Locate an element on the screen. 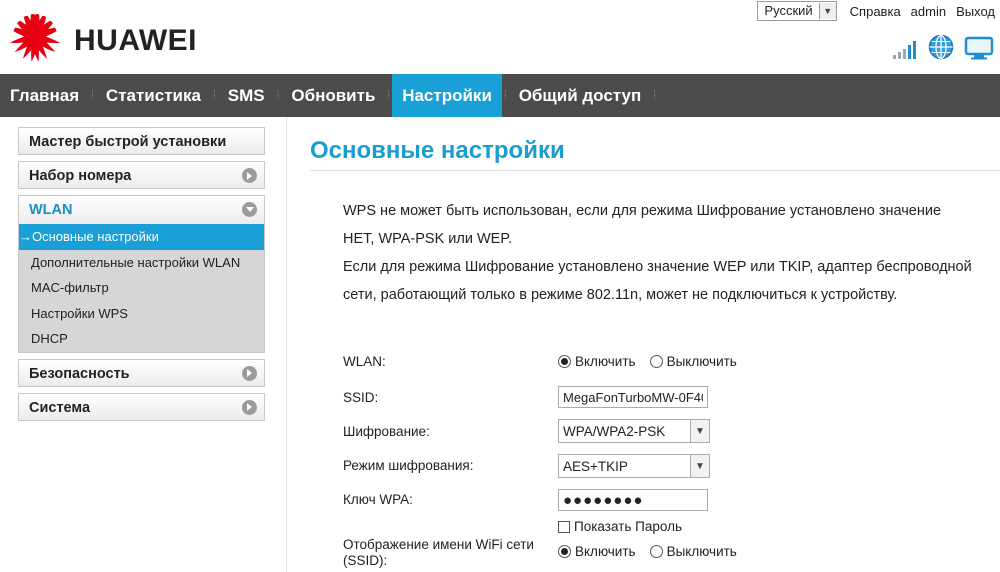 Image resolution: width=1000 pixels, height=572 pixels. wlan-enable-option: Включить is located at coordinates (597, 361).